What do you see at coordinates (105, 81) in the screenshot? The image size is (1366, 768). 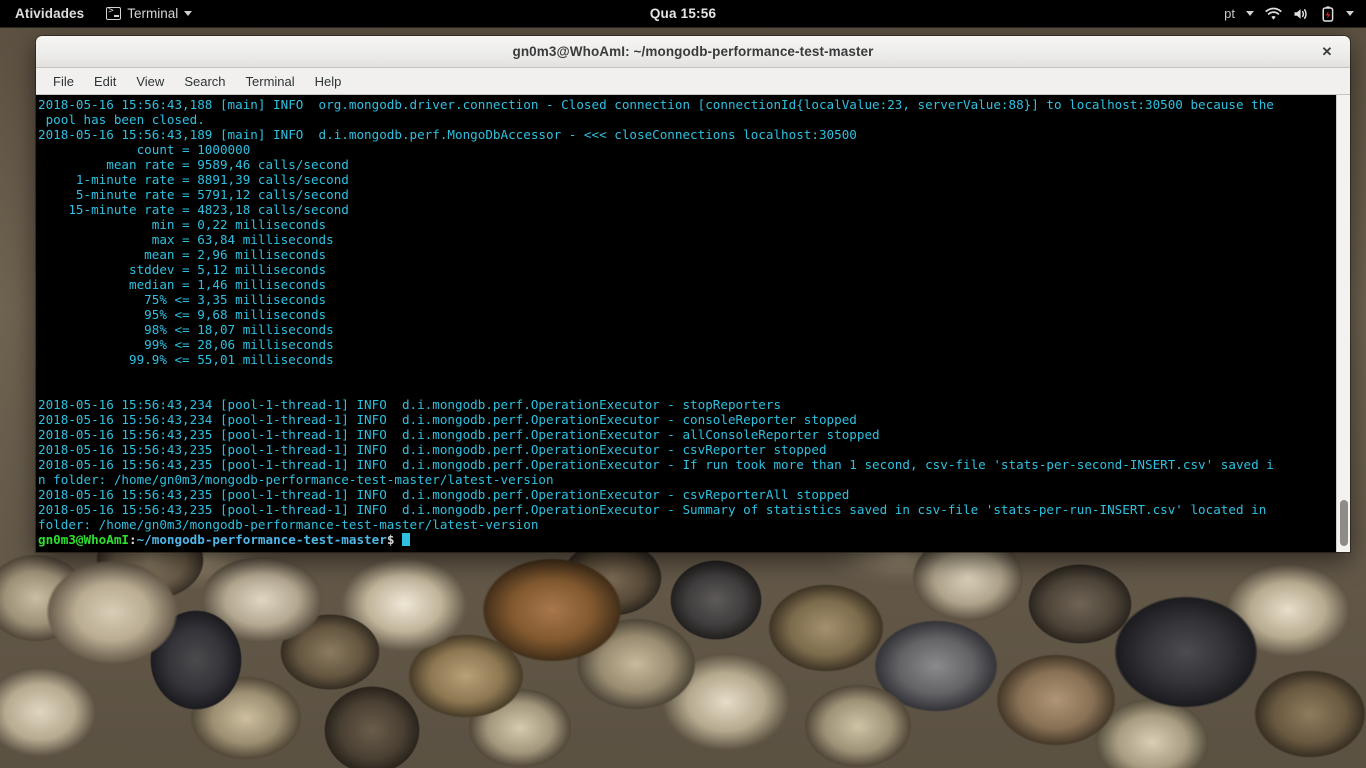 I see `menu-edit: Edit` at bounding box center [105, 81].